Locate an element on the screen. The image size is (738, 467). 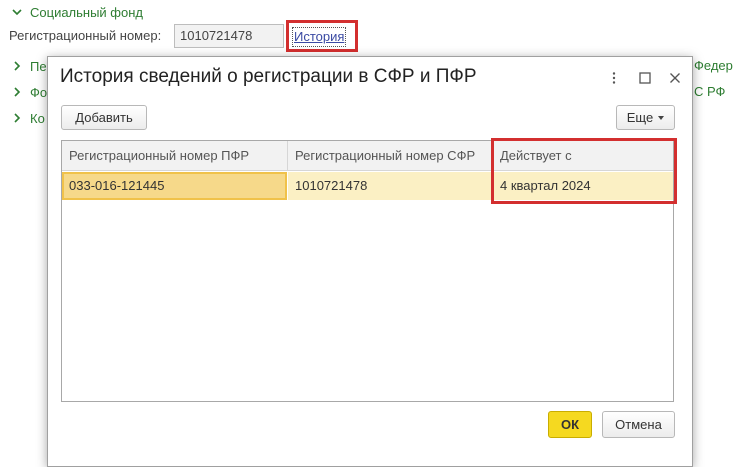
cell-sfr-number: 1010721478 is located at coordinates (390, 186).